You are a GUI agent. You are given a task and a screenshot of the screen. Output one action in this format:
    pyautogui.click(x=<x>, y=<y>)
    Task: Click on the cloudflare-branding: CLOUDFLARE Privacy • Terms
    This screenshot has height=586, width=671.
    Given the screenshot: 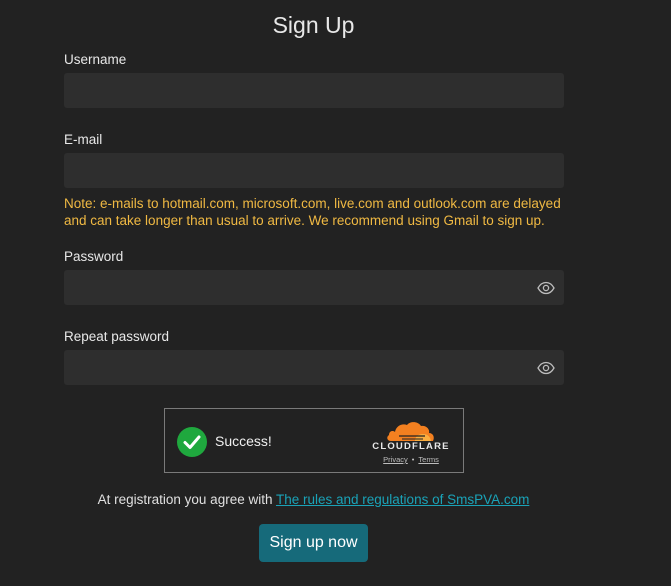 What is the action you would take?
    pyautogui.click(x=409, y=443)
    